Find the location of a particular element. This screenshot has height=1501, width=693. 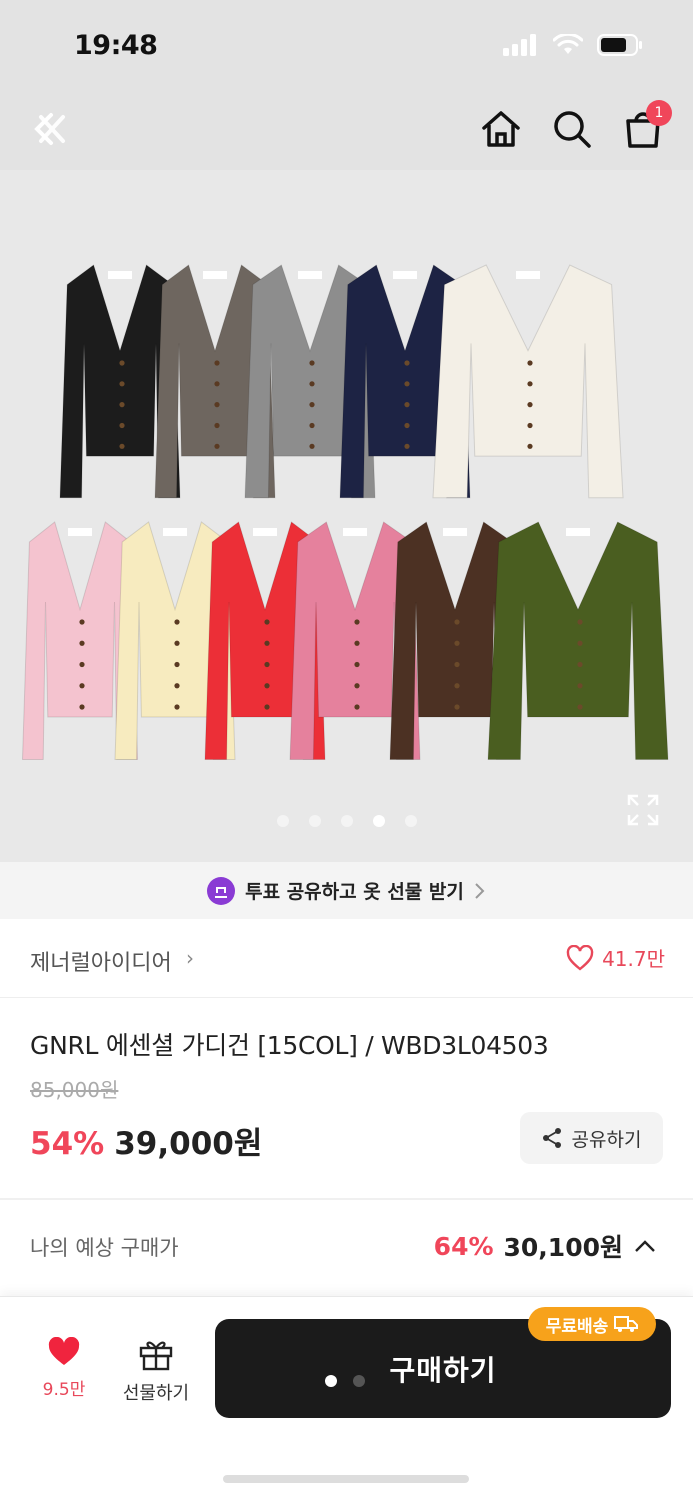

expand-icon is located at coordinates (643, 810).